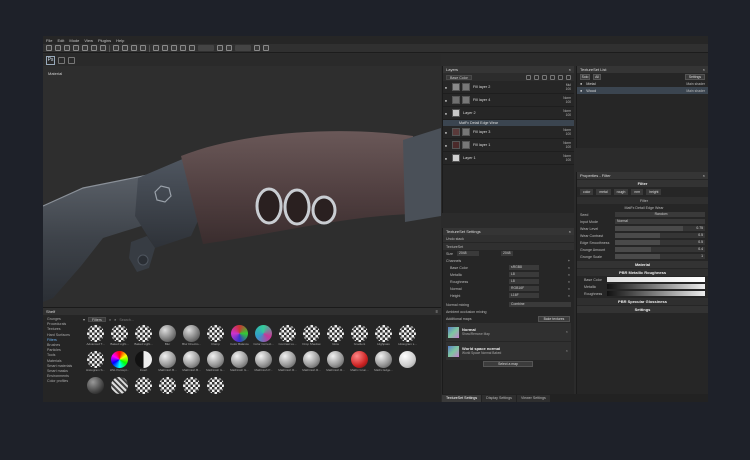  What do you see at coordinates (508, 113) in the screenshot?
I see `layer-row: ● Layer 2 Norm 100` at bounding box center [508, 113].